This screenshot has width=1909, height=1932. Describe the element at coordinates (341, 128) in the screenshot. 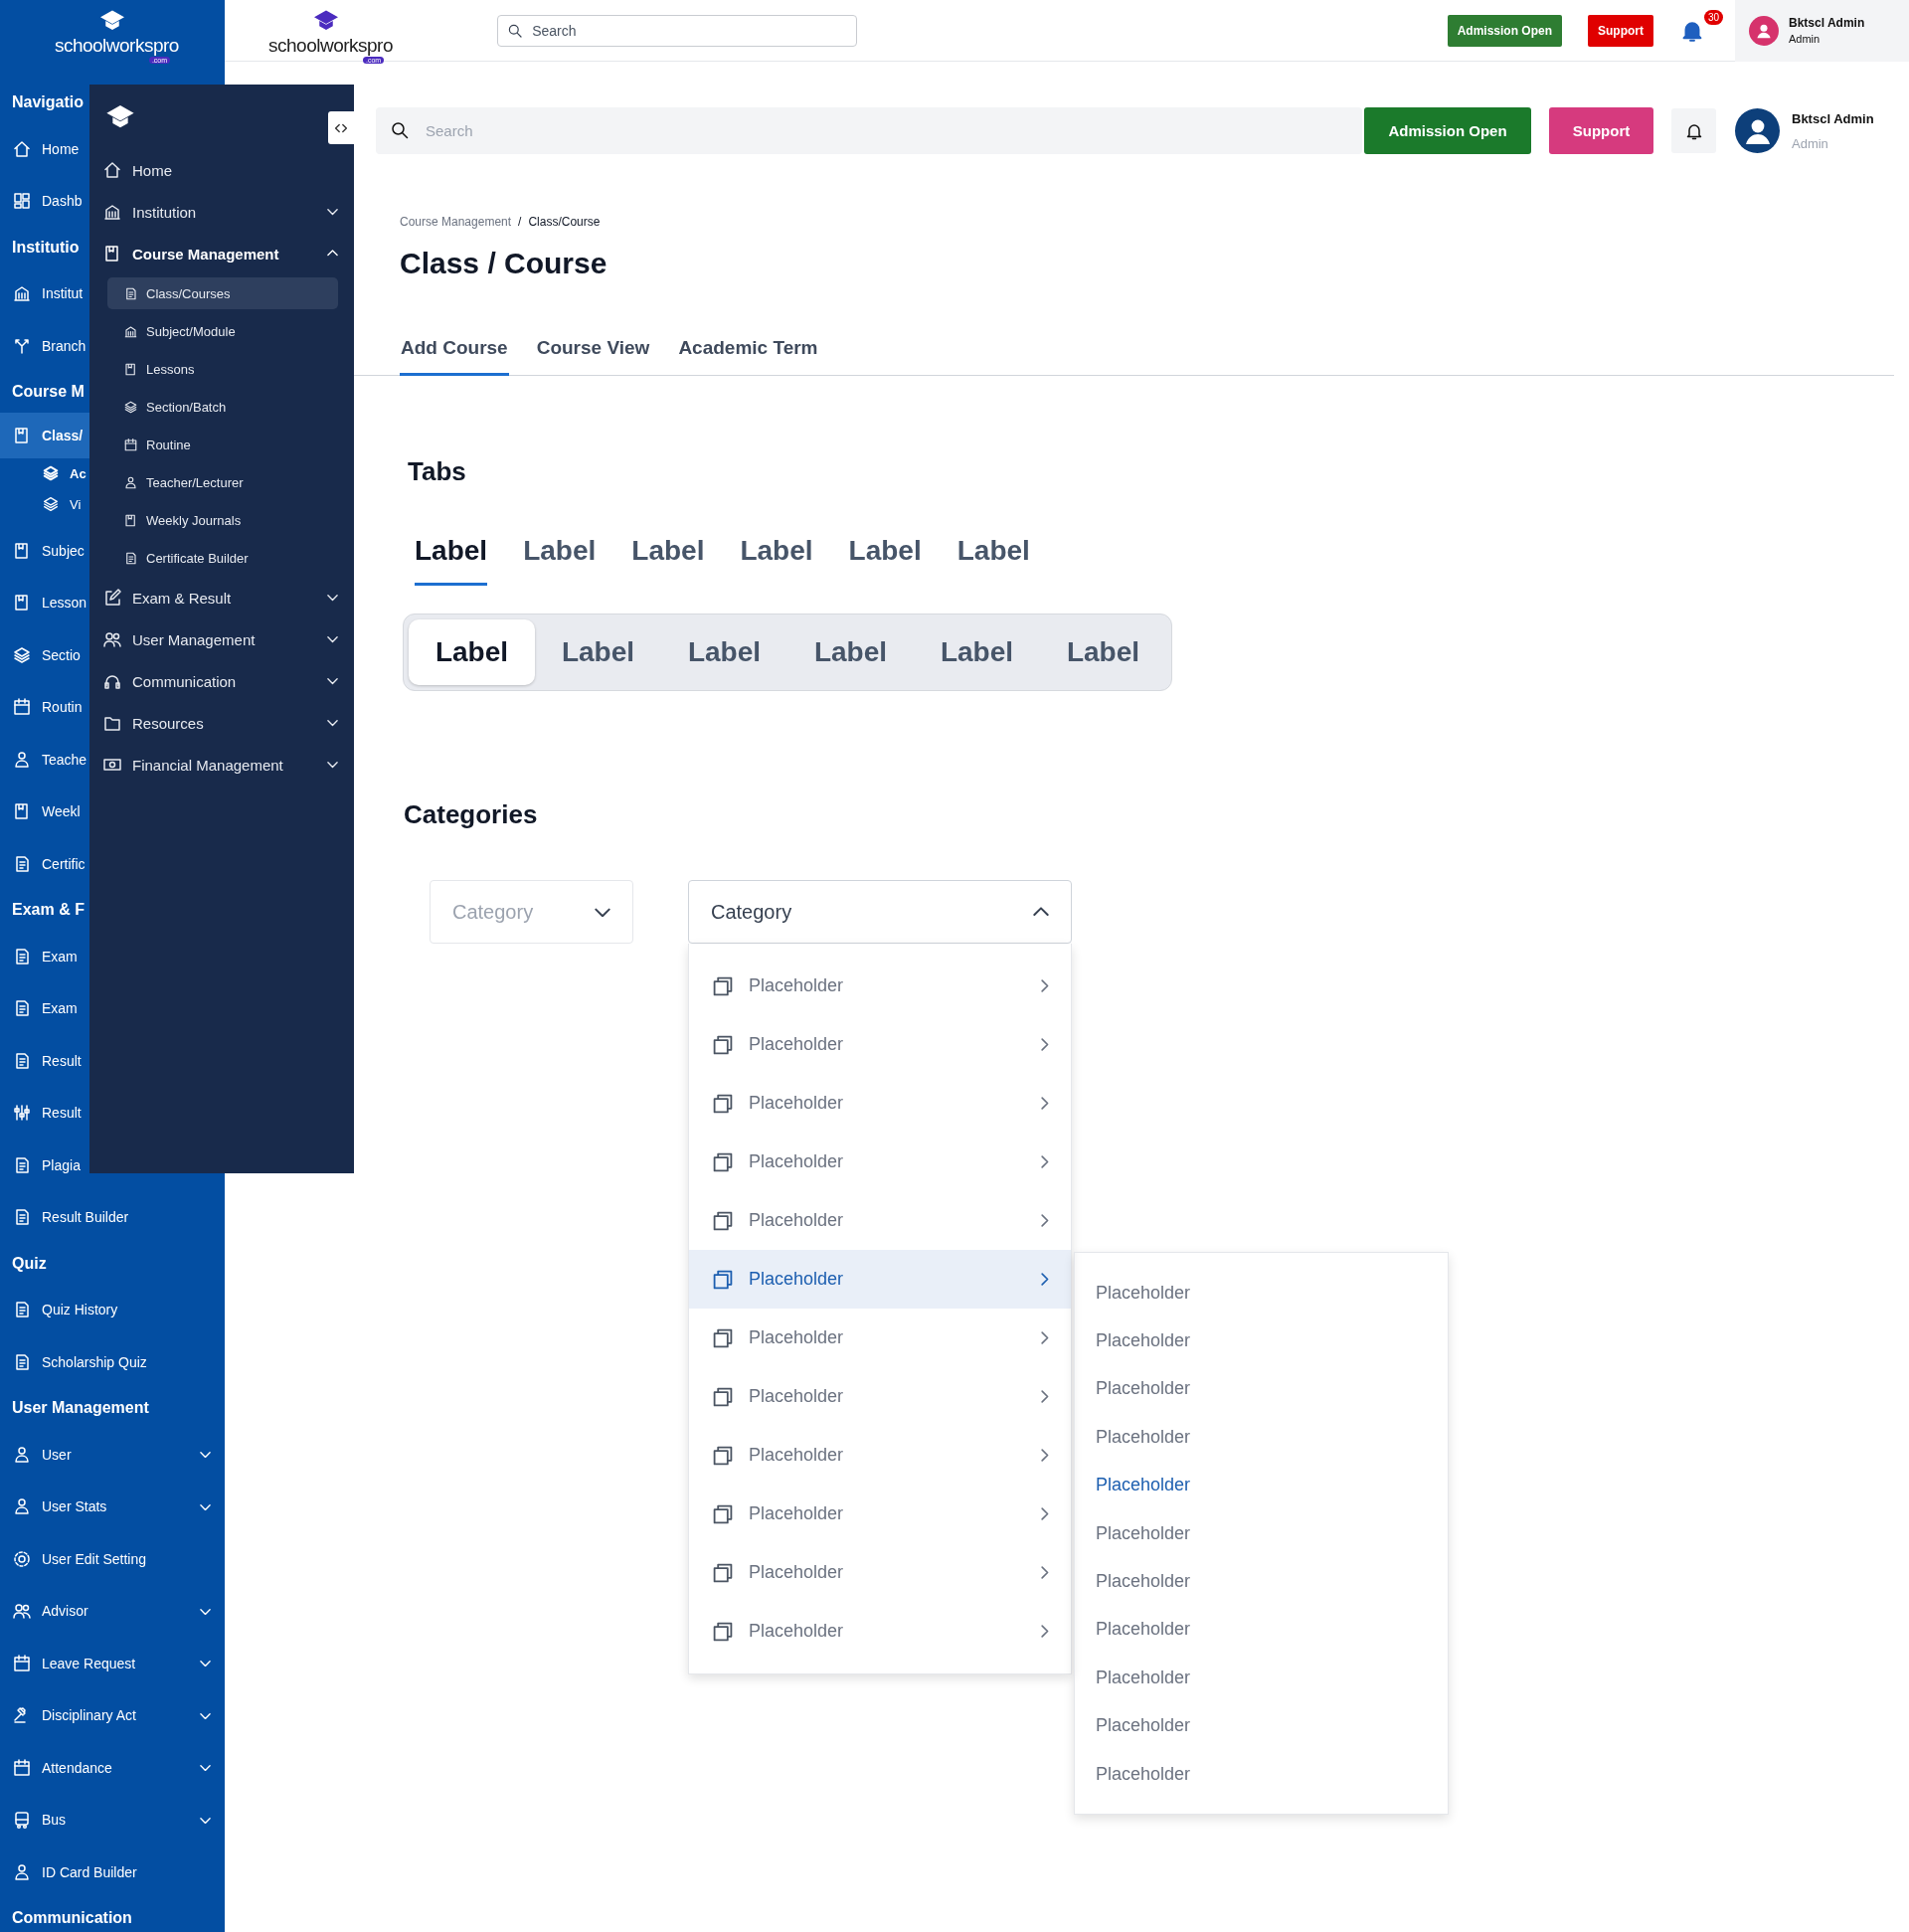

I see `collapse-toggle` at that location.